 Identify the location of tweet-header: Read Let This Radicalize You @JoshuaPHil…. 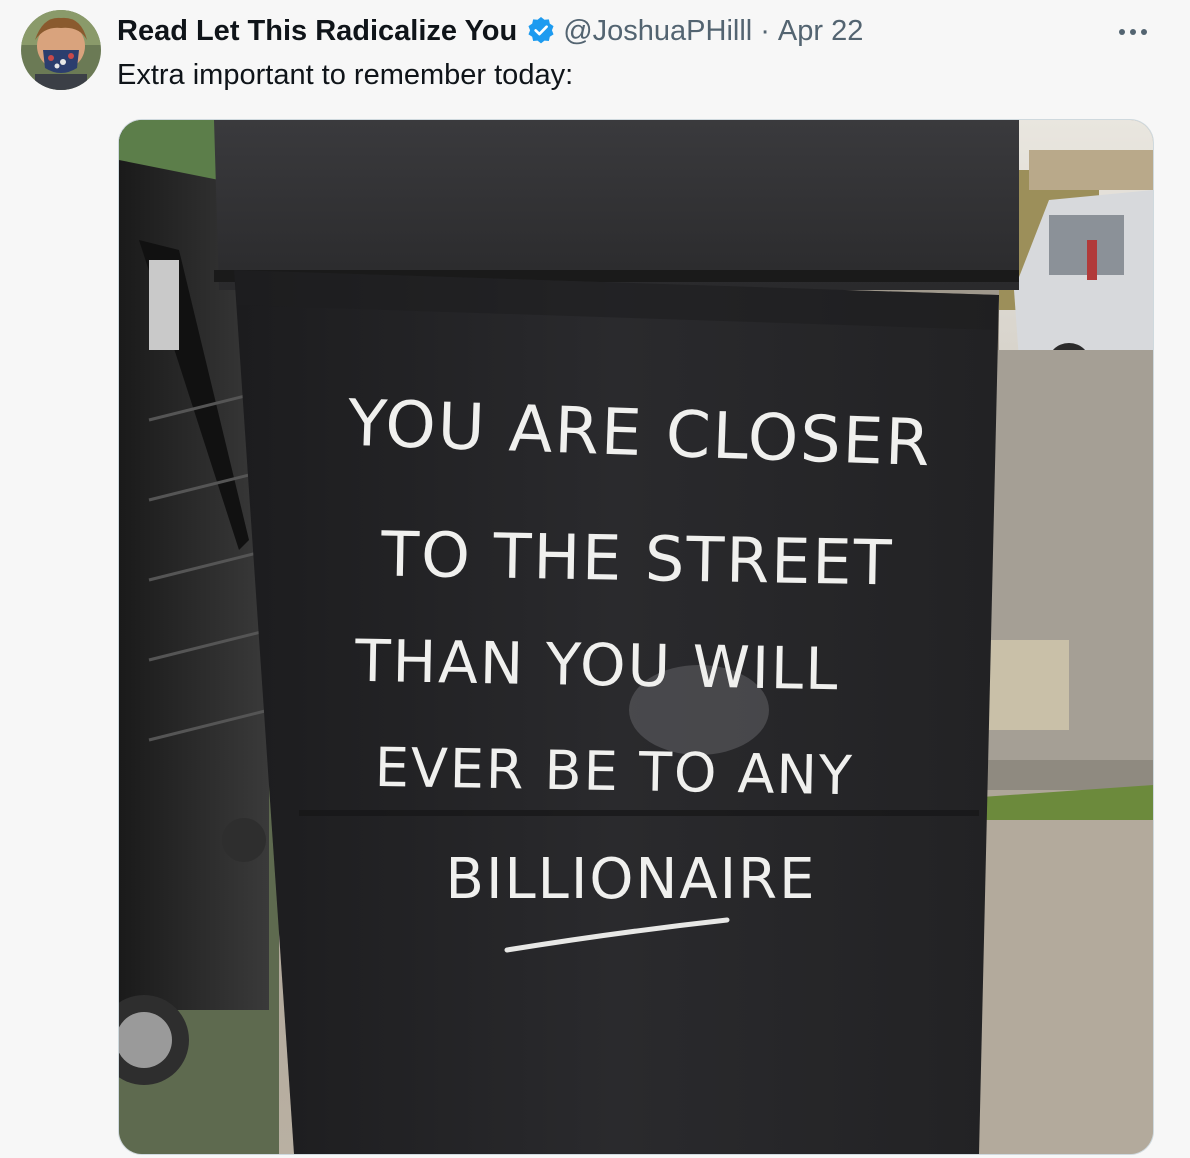
(490, 31).